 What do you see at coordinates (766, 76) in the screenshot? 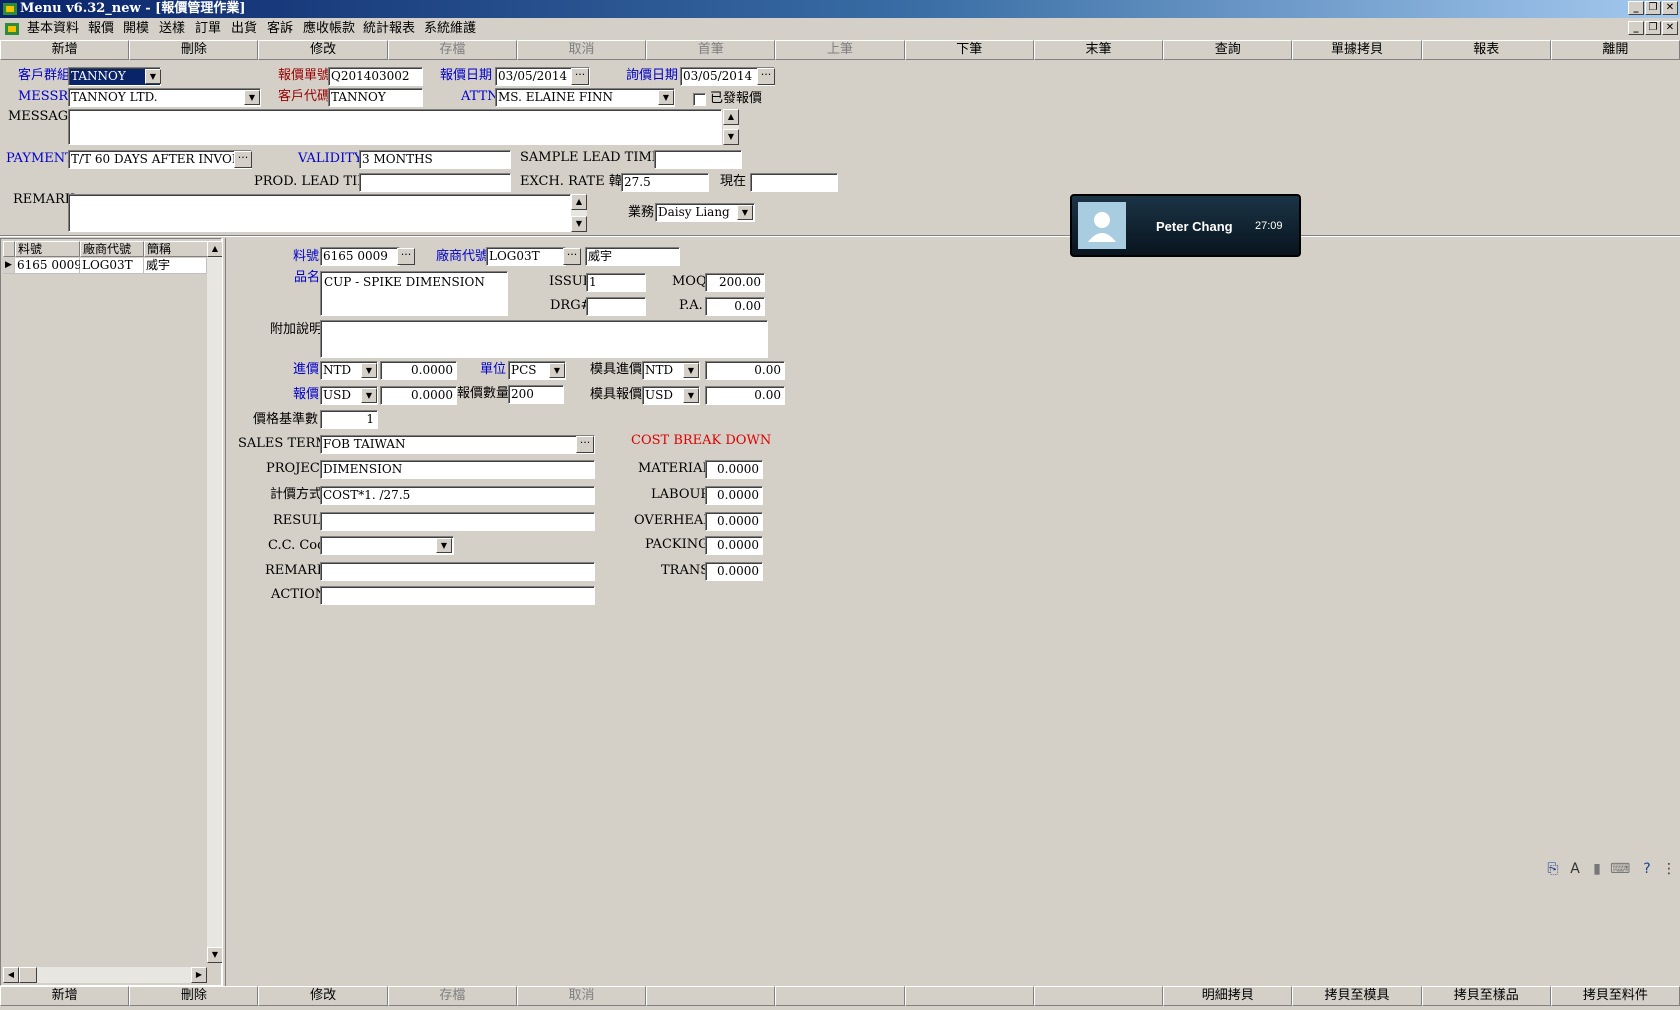
I see `inquiry-date-picker-icon: ···` at bounding box center [766, 76].